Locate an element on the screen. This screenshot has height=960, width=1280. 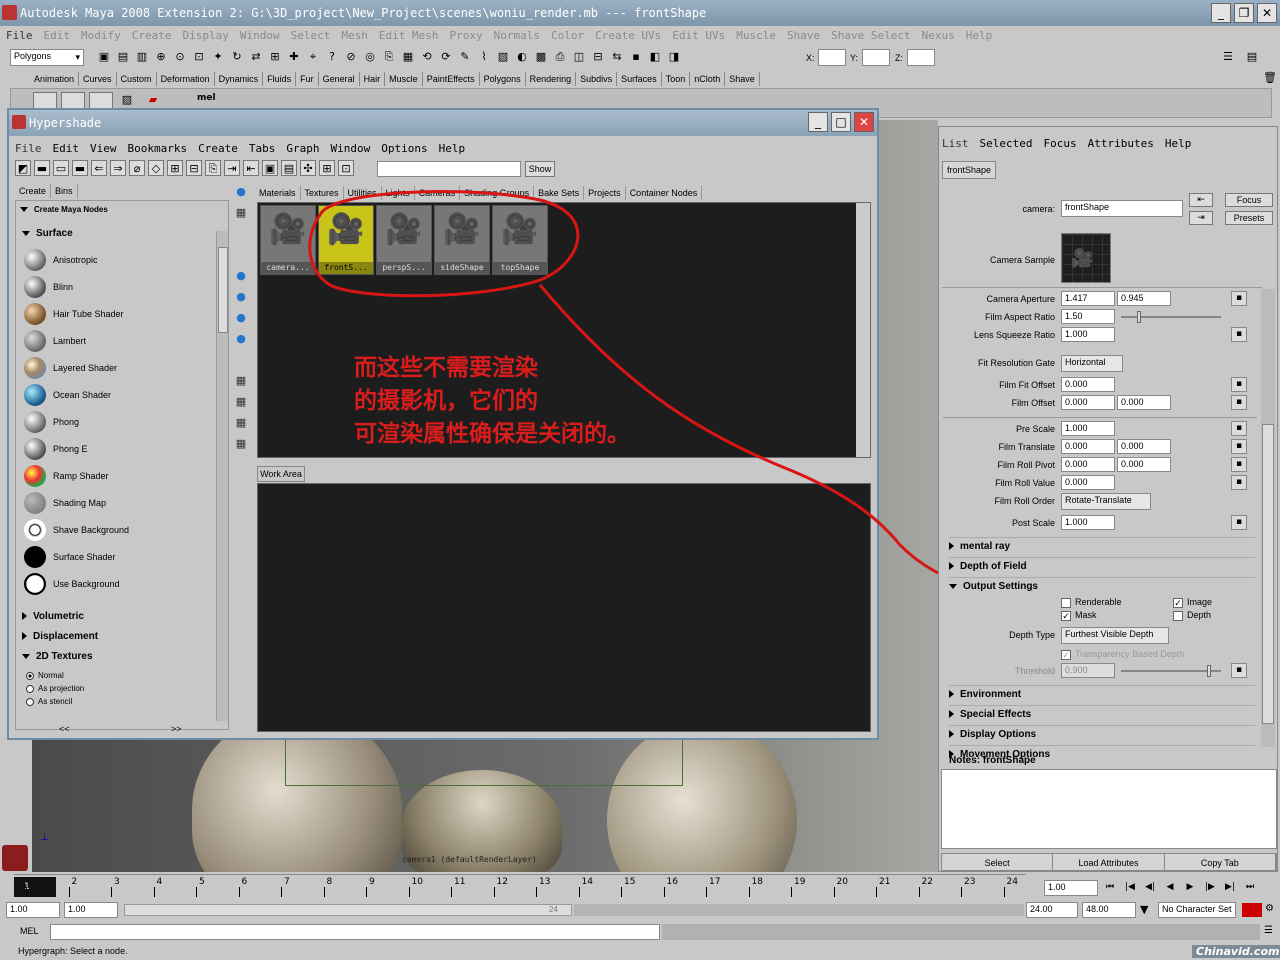
volumetric-header: Volumetric is located at coordinates (53, 616).